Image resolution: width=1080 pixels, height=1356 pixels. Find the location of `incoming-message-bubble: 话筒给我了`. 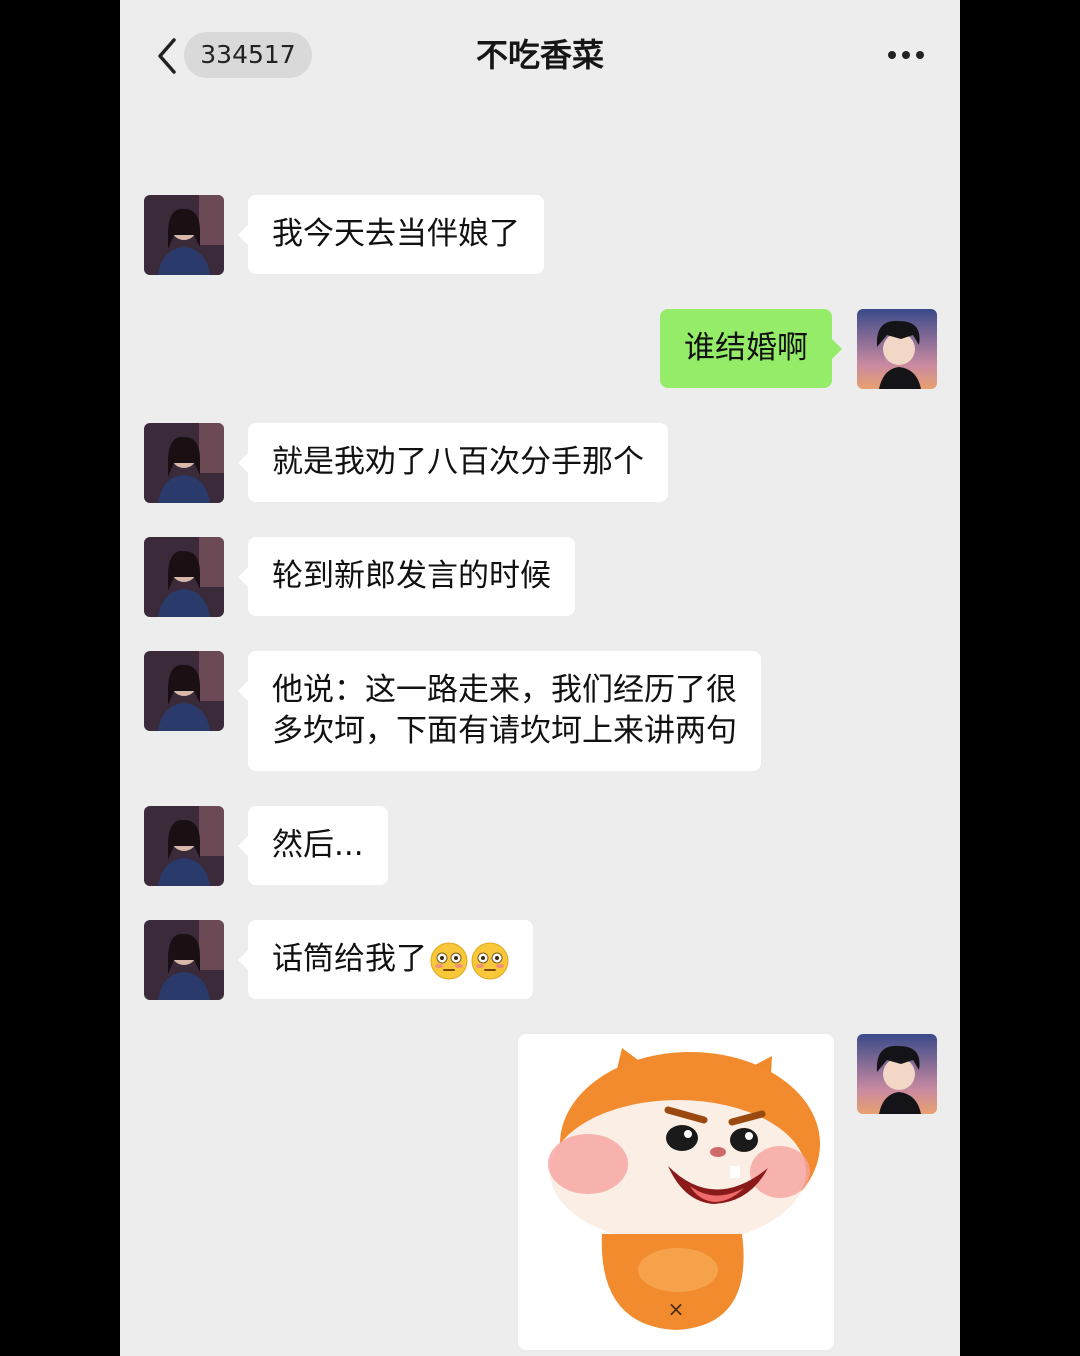

incoming-message-bubble: 话筒给我了 is located at coordinates (385, 959).